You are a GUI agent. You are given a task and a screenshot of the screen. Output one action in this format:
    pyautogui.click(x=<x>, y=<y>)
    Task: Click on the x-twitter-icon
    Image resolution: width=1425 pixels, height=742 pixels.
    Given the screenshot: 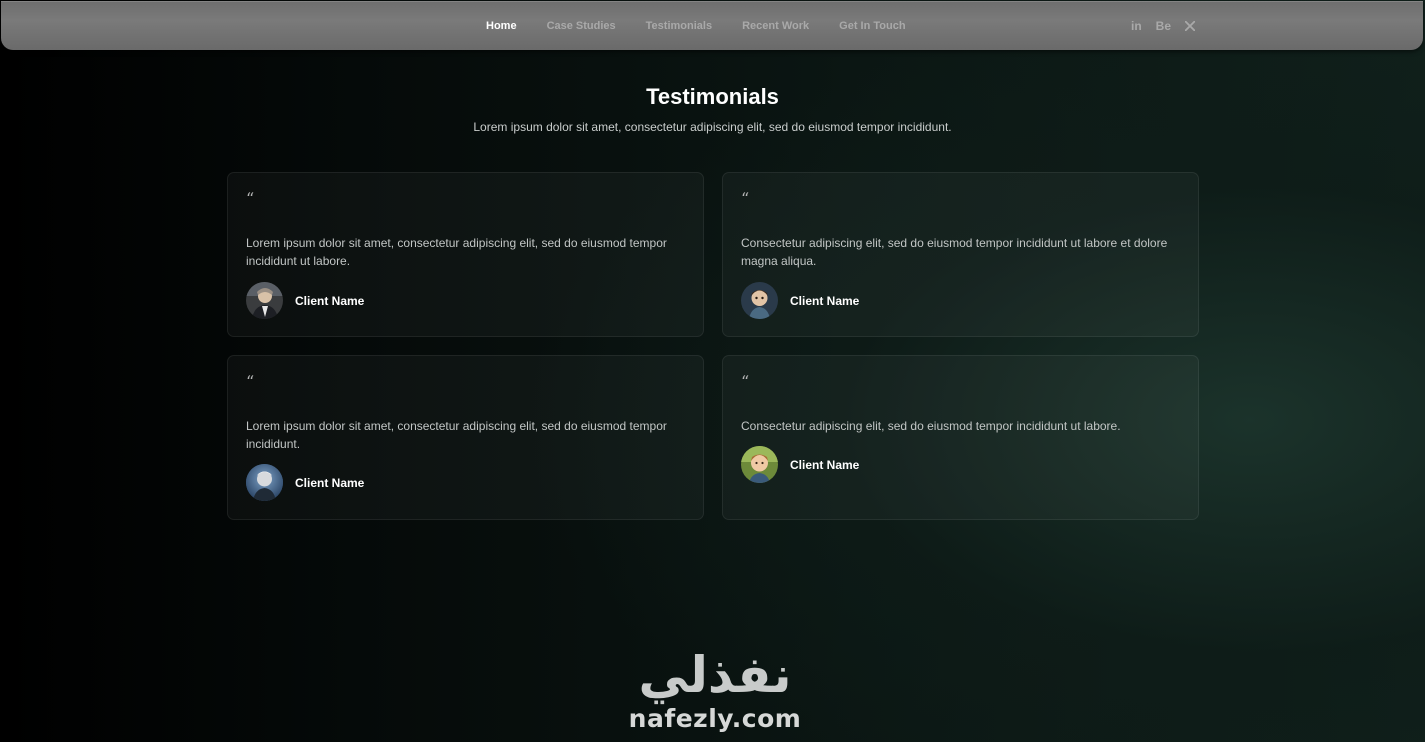 What is the action you would take?
    pyautogui.click(x=1190, y=25)
    